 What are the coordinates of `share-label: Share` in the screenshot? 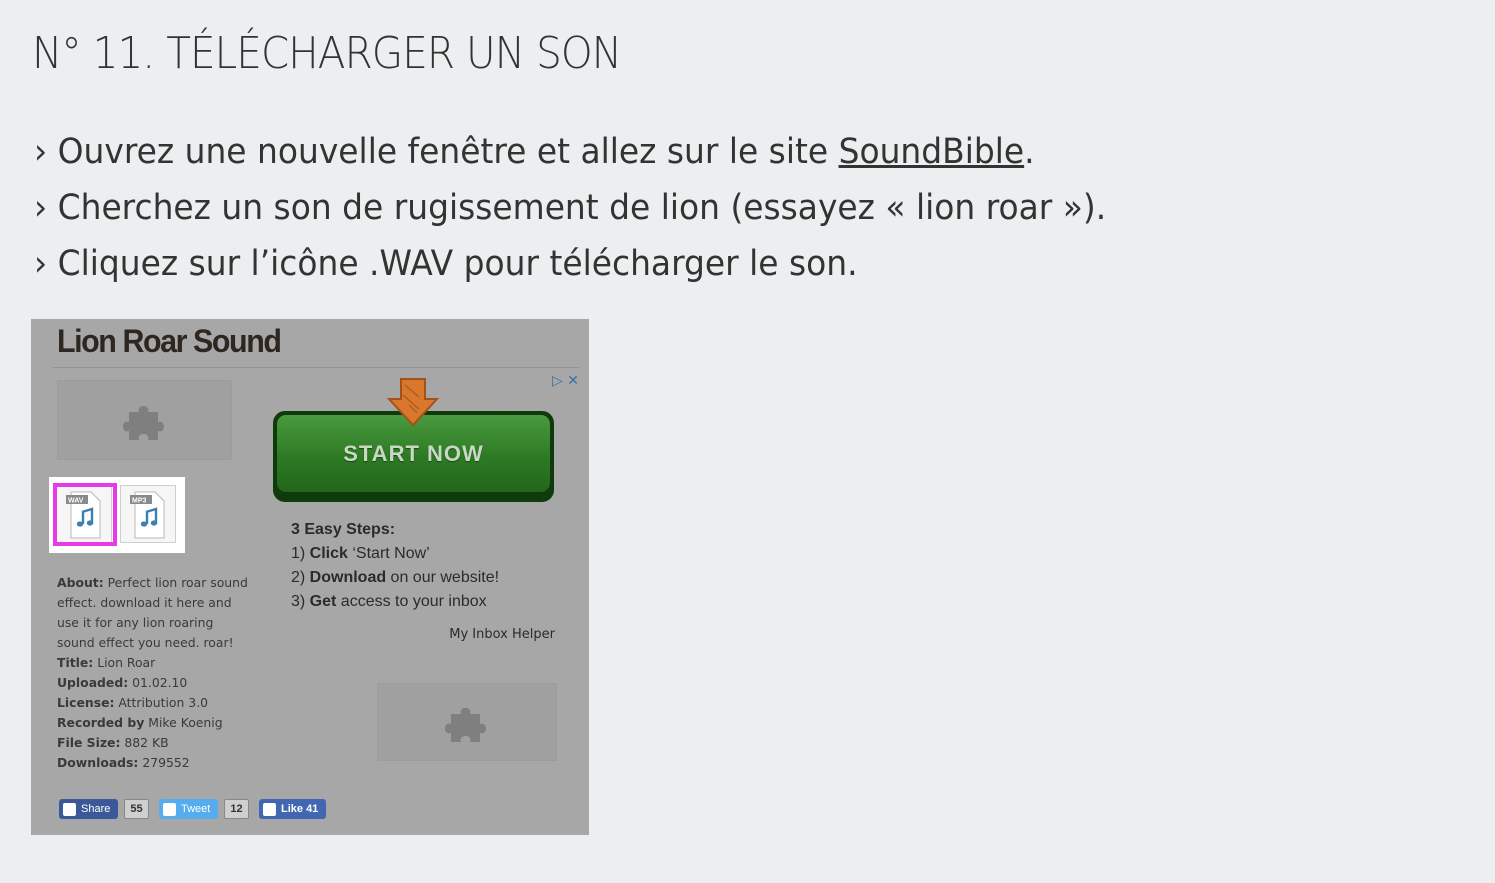 It's located at (96, 809).